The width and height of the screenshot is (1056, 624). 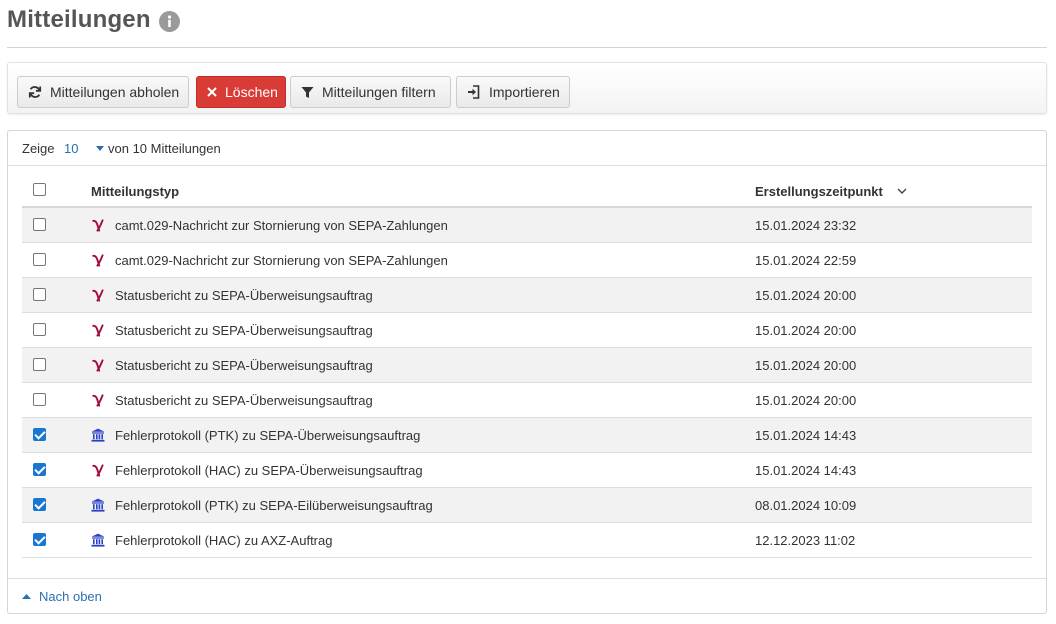 I want to click on filter-messages-button: Mitteilungen filtern, so click(x=370, y=92).